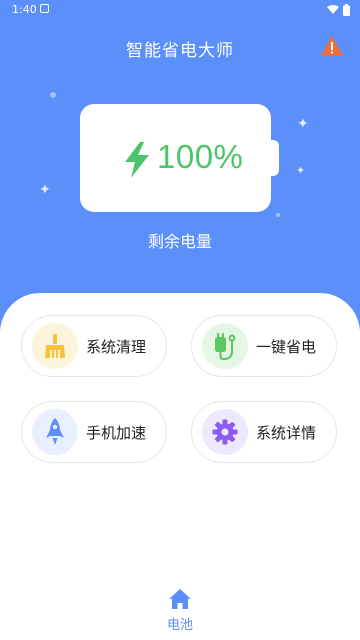  I want to click on gear-icon, so click(225, 432).